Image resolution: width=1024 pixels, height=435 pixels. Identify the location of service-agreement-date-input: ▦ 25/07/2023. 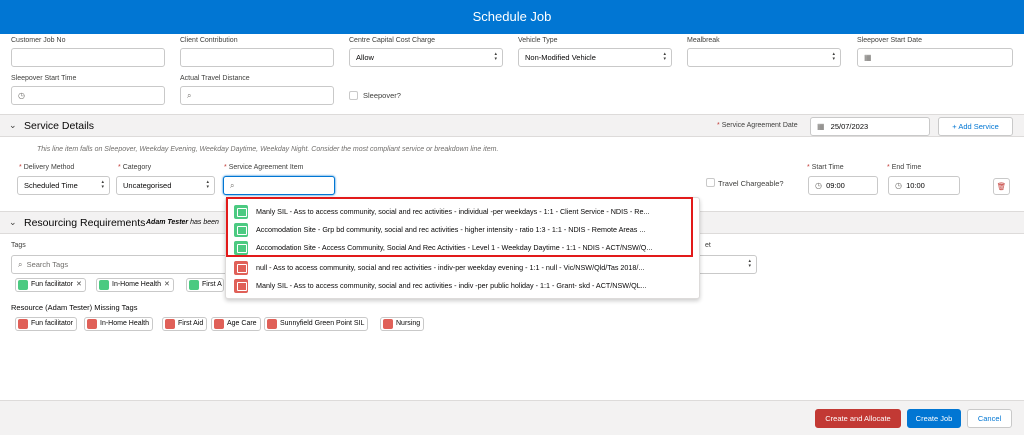
(870, 126).